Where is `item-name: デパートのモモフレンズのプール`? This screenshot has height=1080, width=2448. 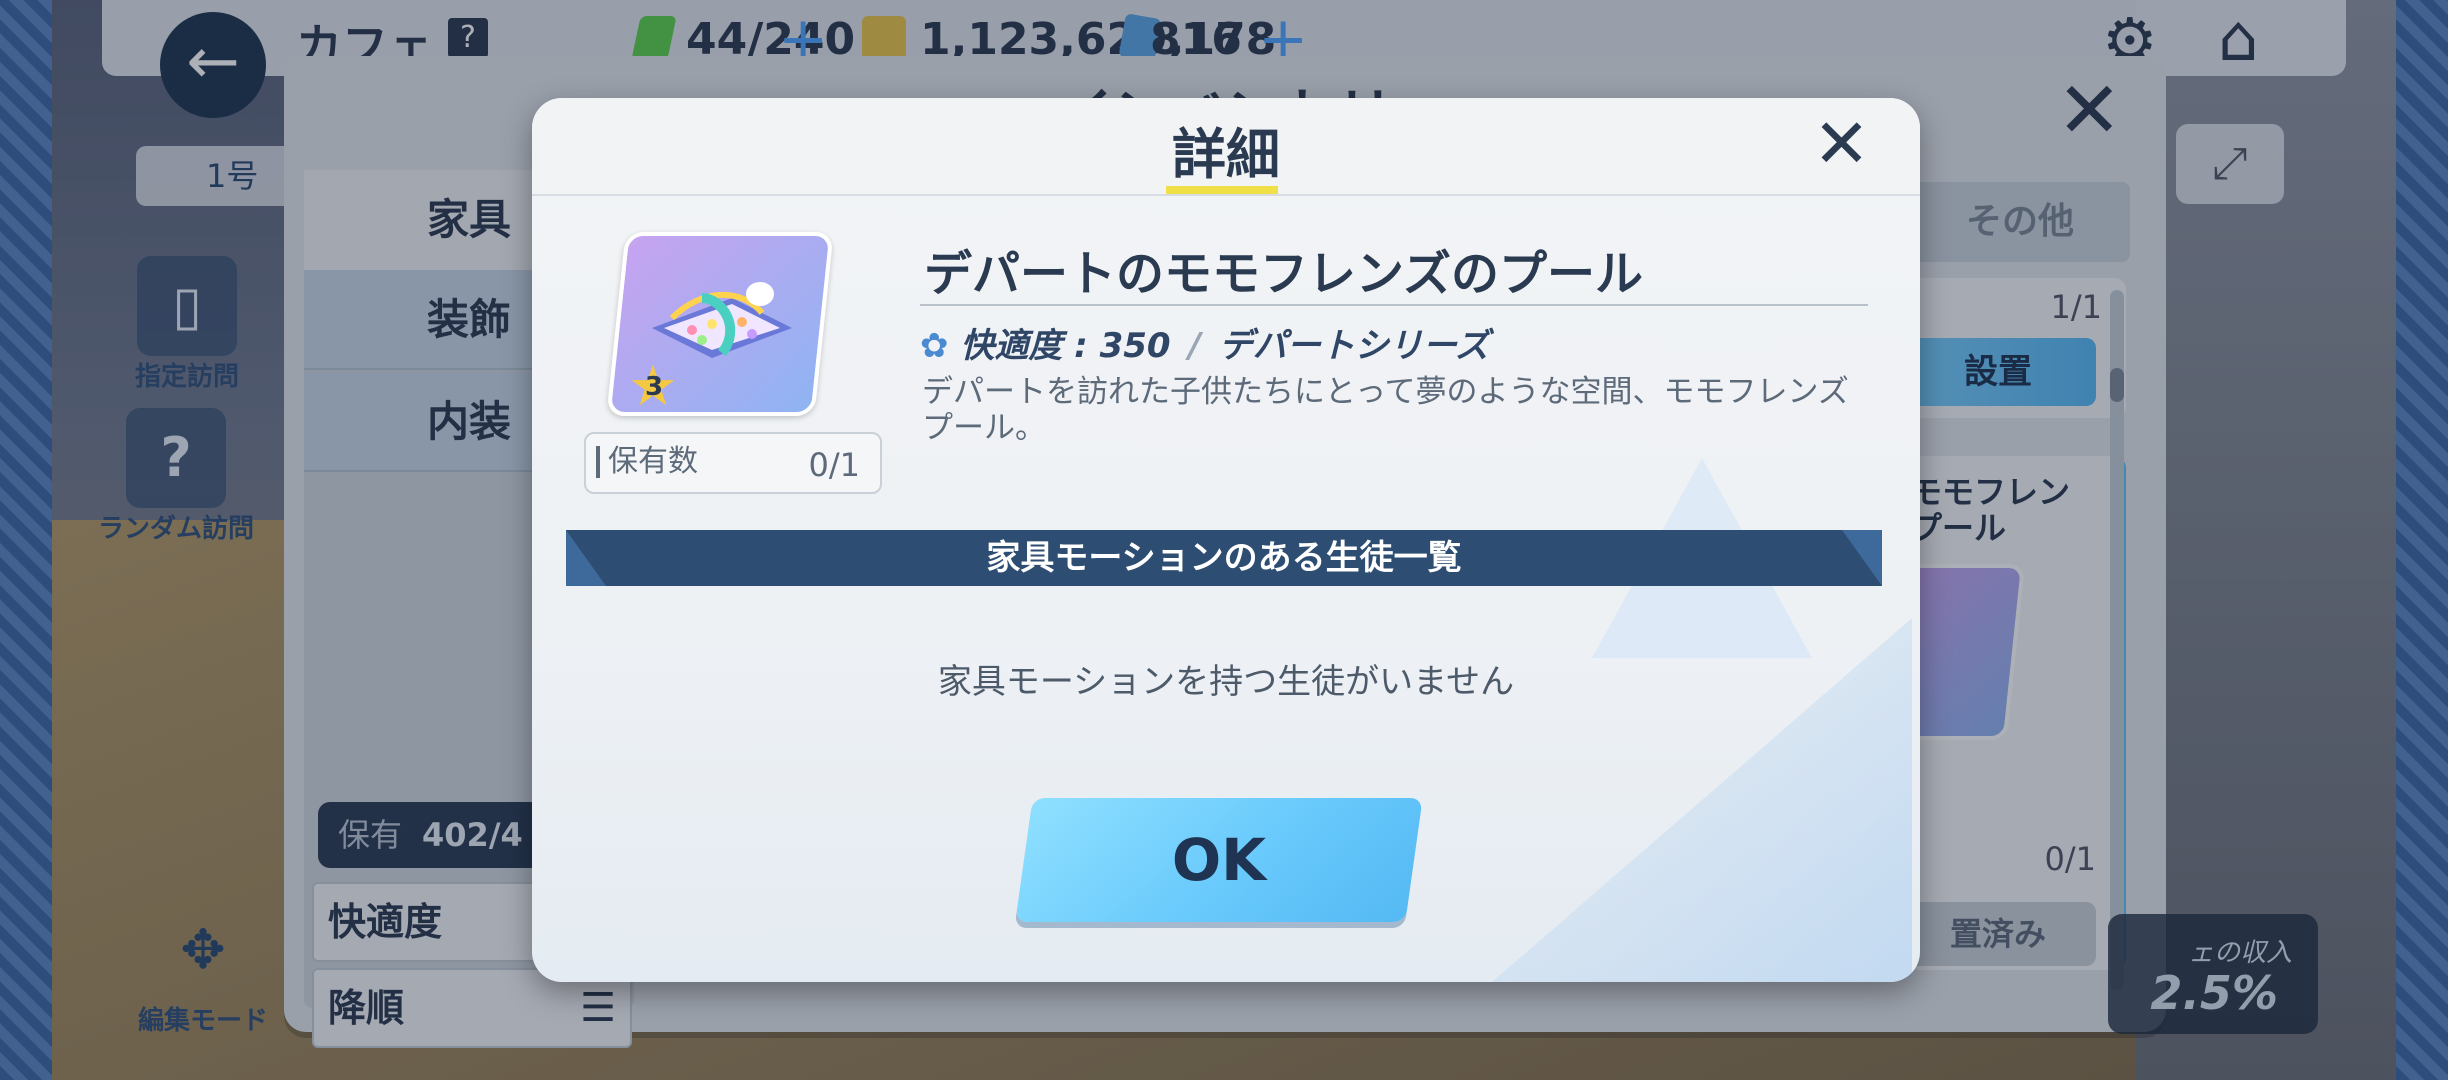
item-name: デパートのモモフレンズのプール is located at coordinates (1284, 274).